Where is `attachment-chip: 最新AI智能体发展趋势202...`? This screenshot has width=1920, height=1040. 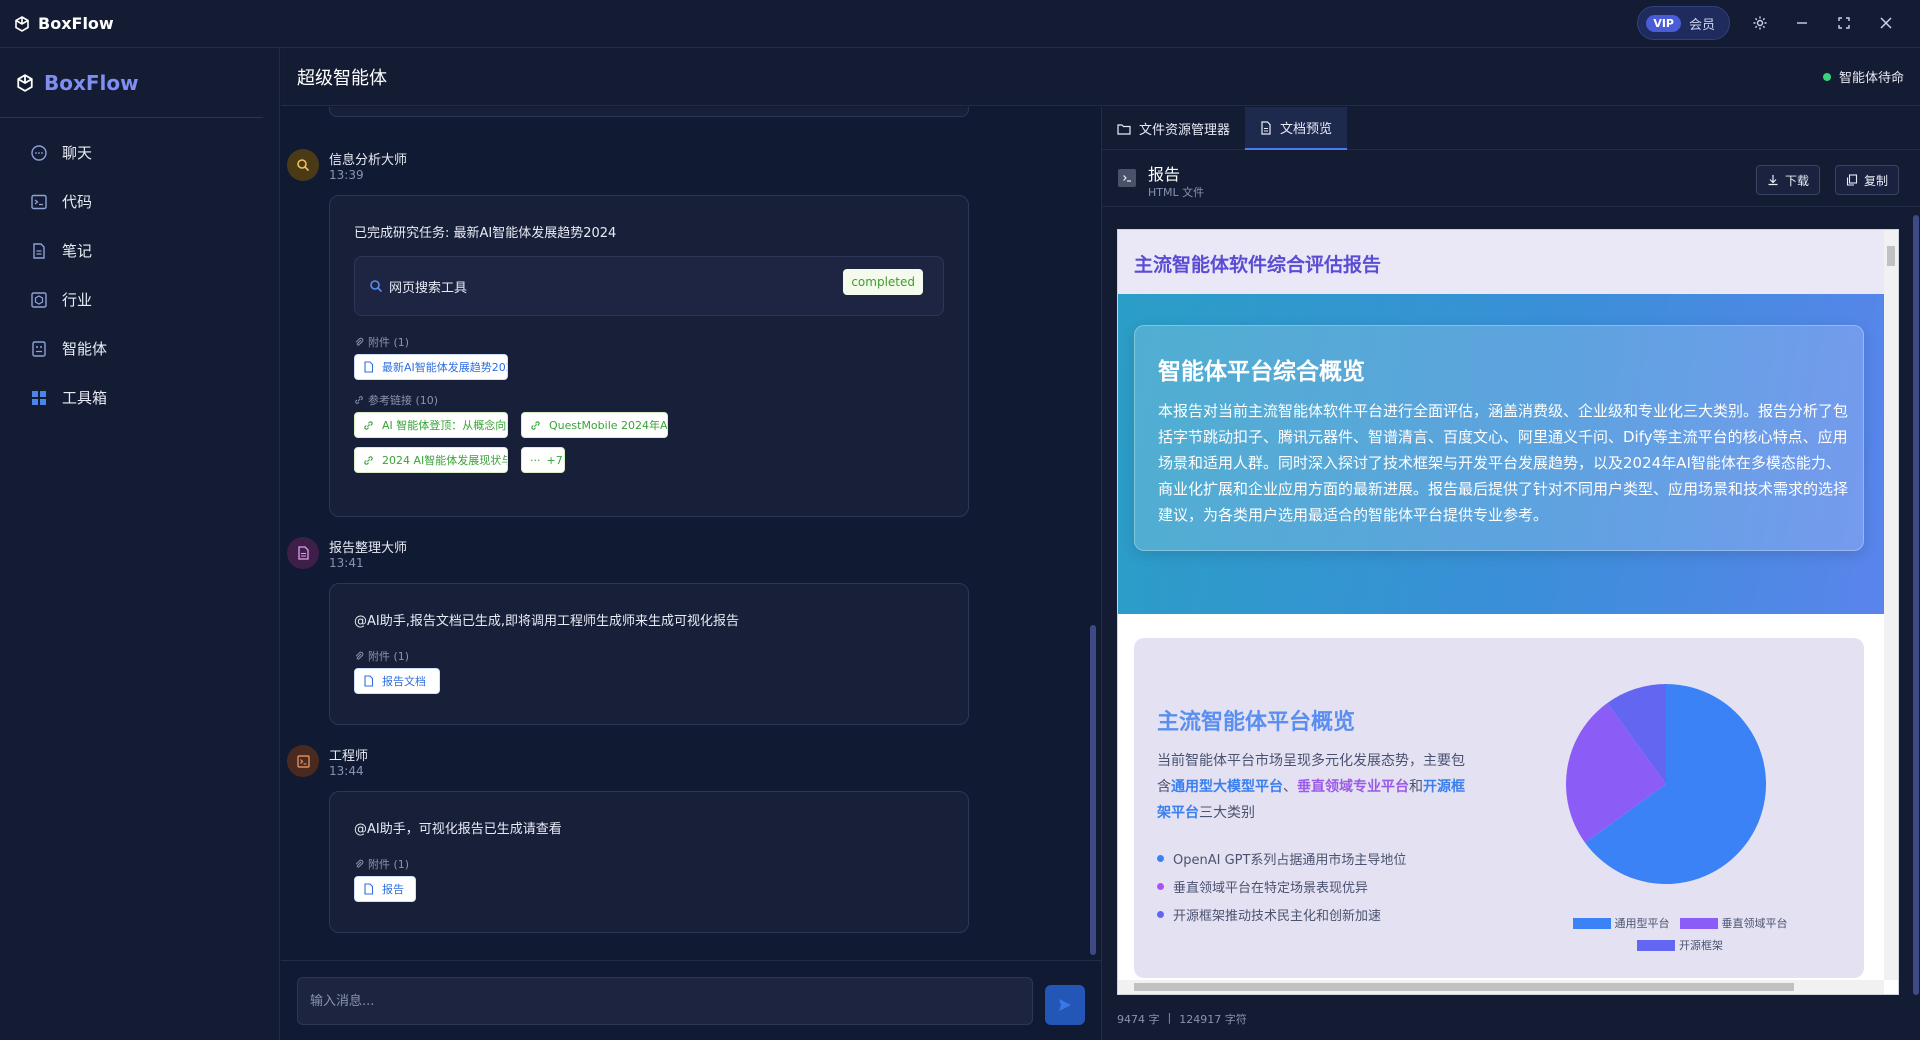
attachment-chip: 最新AI智能体发展趋势202... is located at coordinates (431, 367).